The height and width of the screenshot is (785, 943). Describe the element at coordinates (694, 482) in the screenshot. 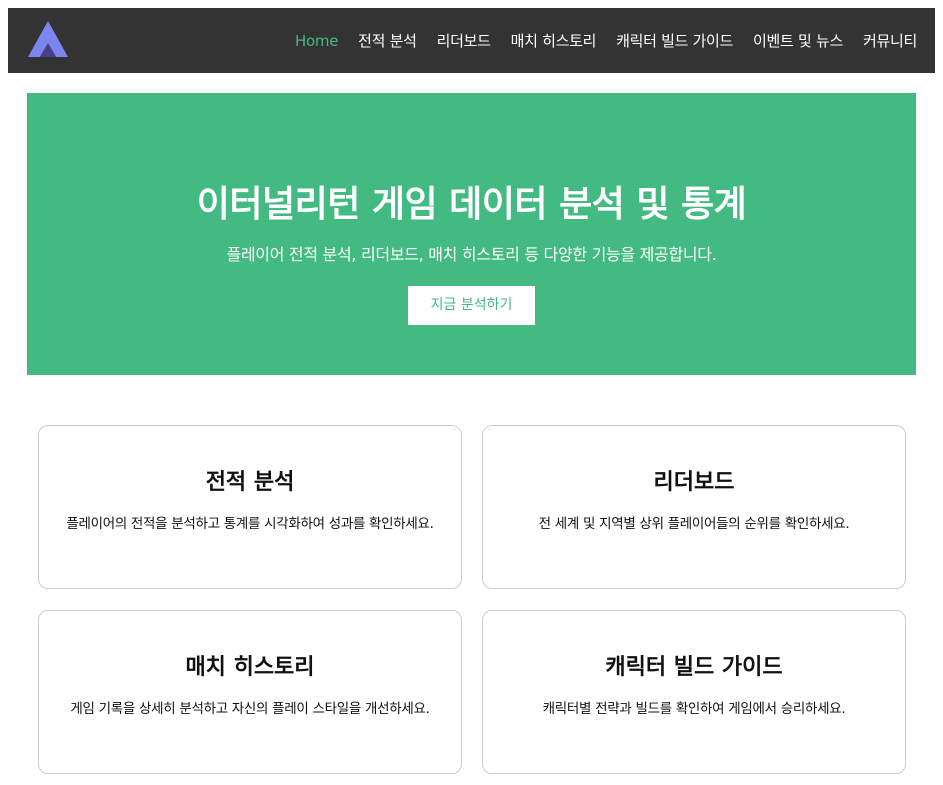

I see `card-title: 리더보드` at that location.